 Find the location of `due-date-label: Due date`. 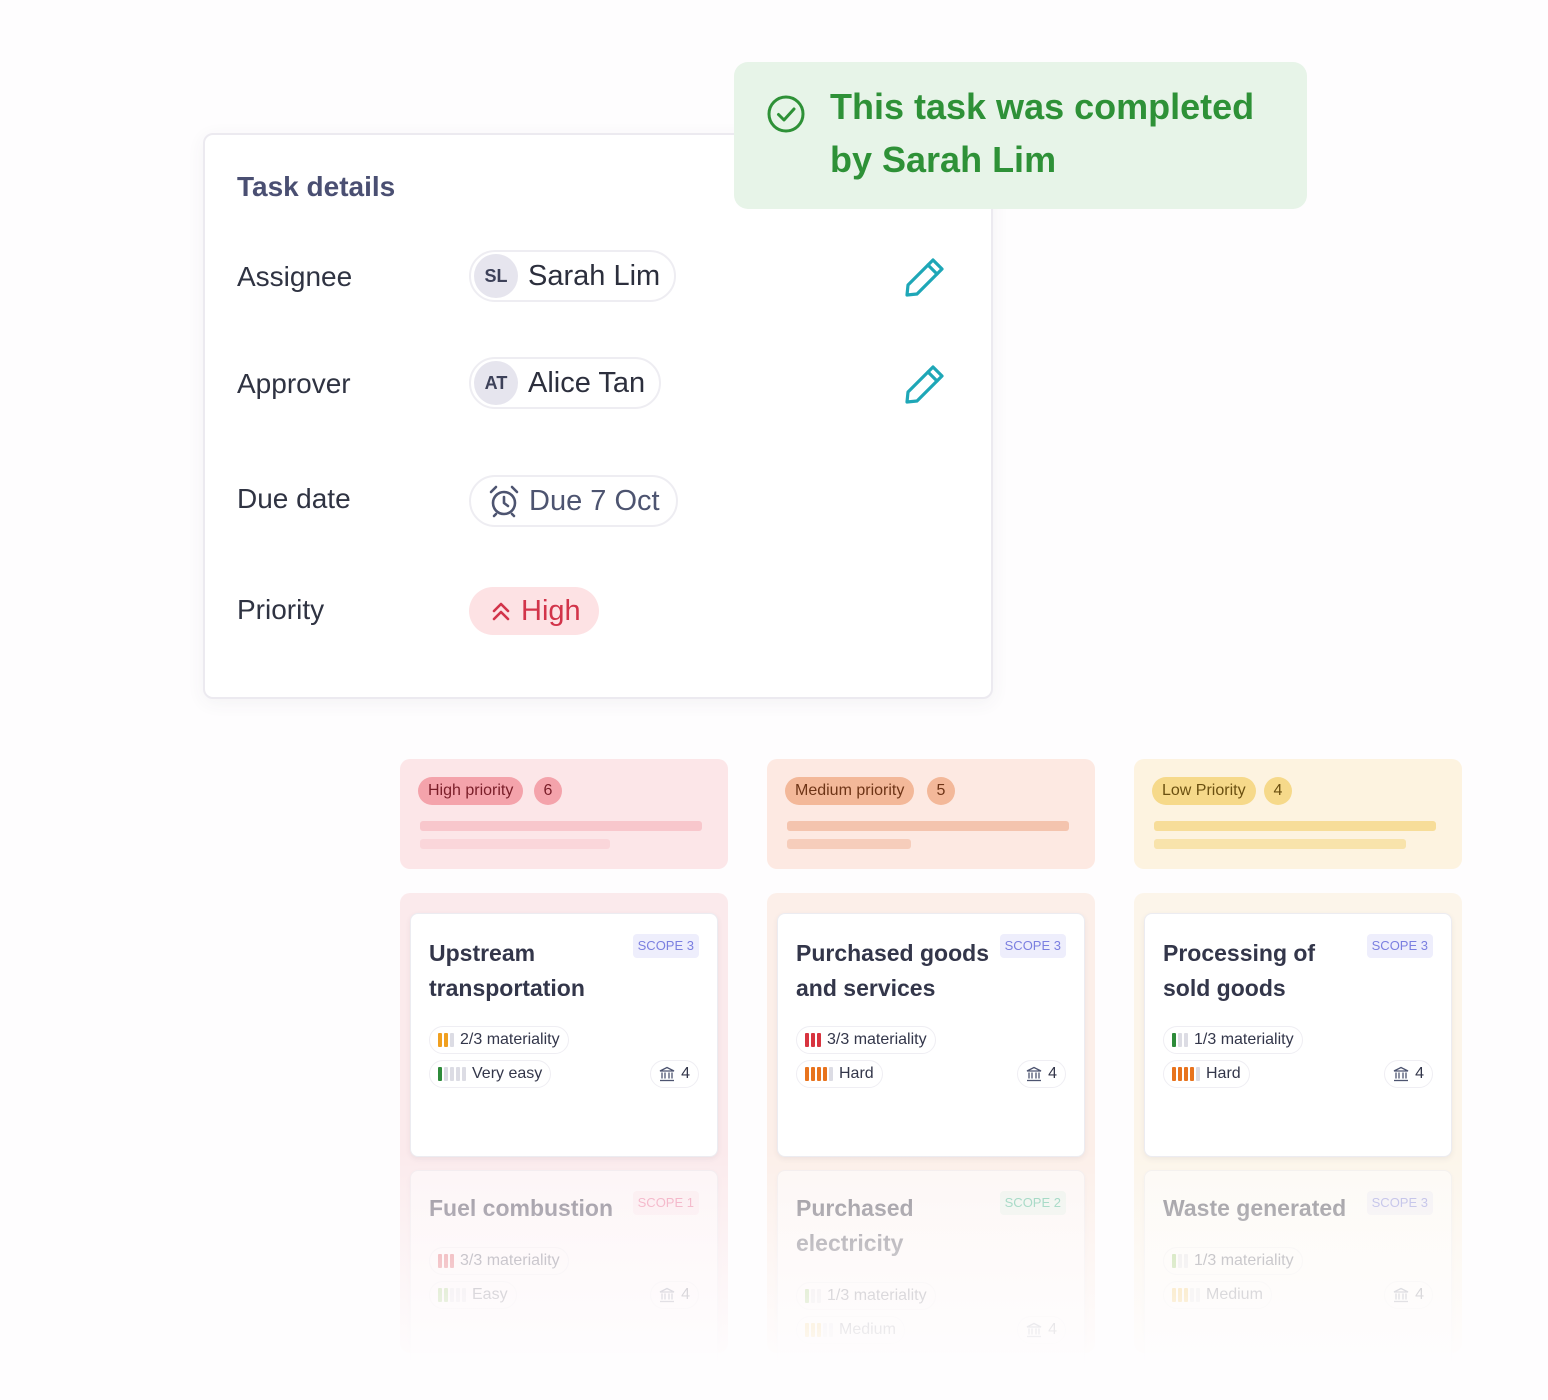

due-date-label: Due date is located at coordinates (294, 498).